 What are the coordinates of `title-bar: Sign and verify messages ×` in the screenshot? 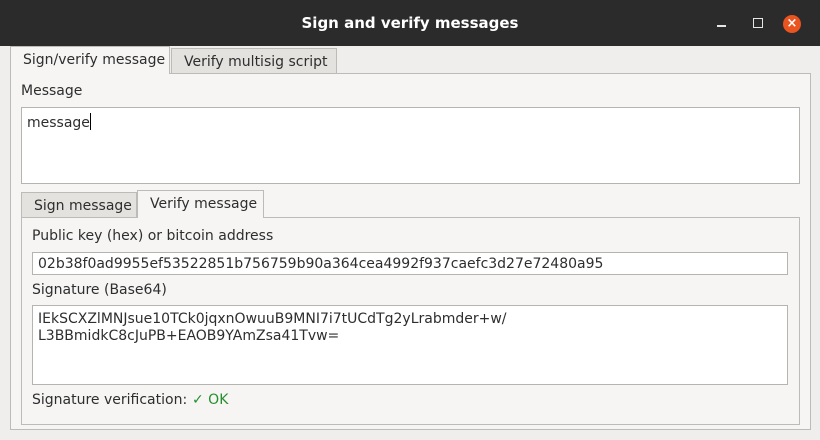 It's located at (410, 23).